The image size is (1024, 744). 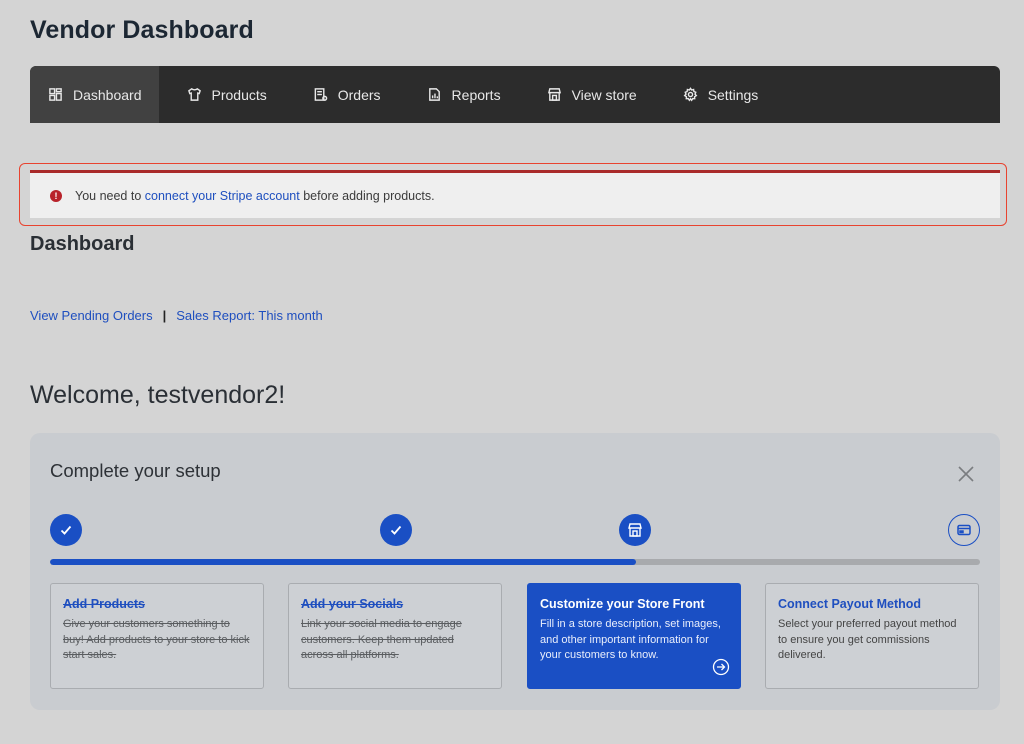 I want to click on notice-prefix: You need to, so click(x=108, y=195).